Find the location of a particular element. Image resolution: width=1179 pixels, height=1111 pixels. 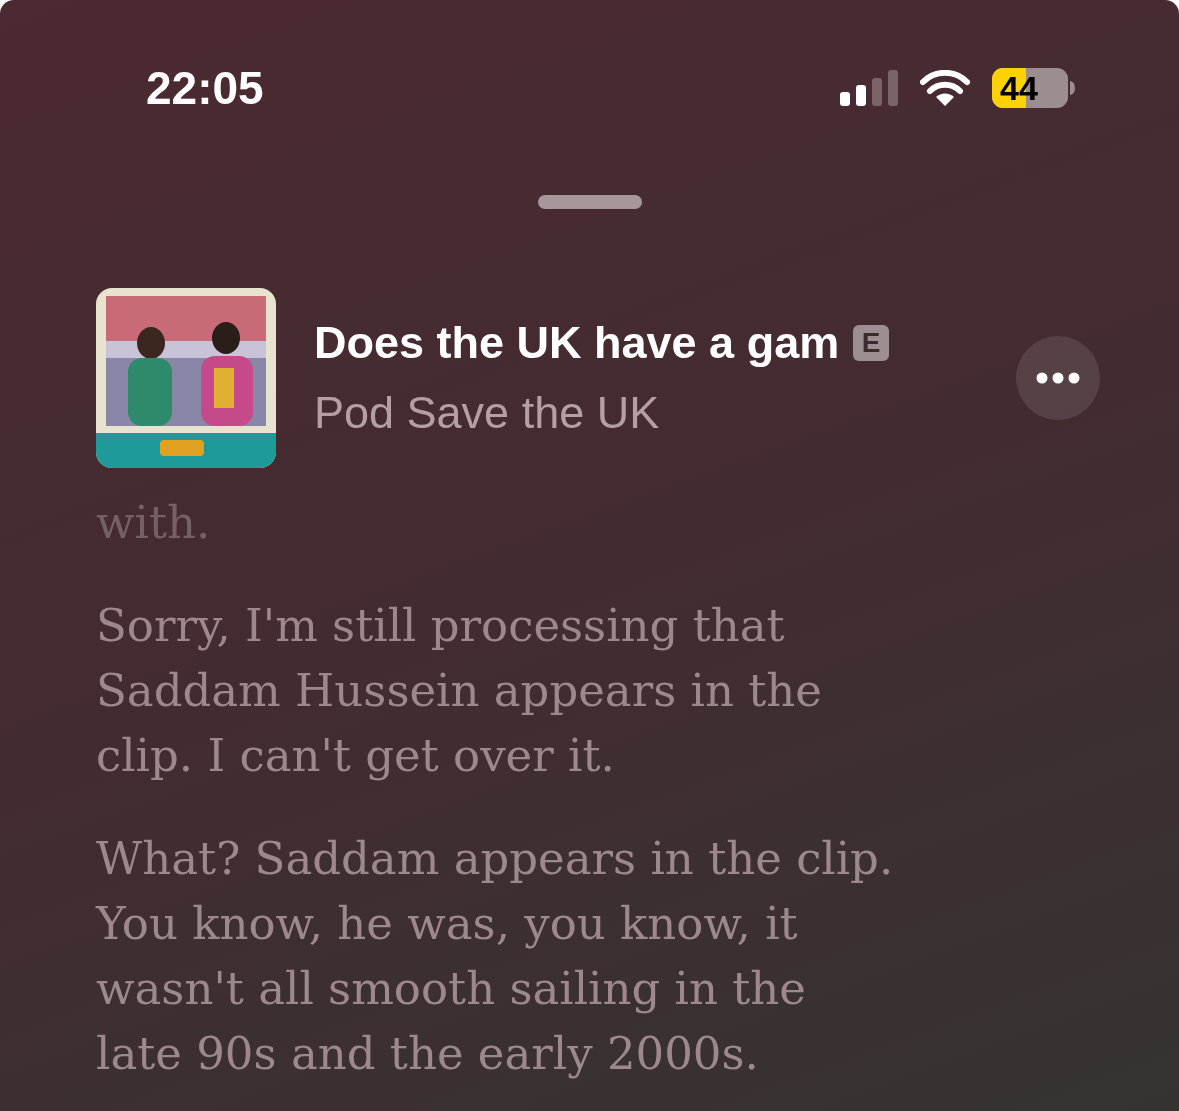

show-name: Pod Save the UK is located at coordinates (487, 413).